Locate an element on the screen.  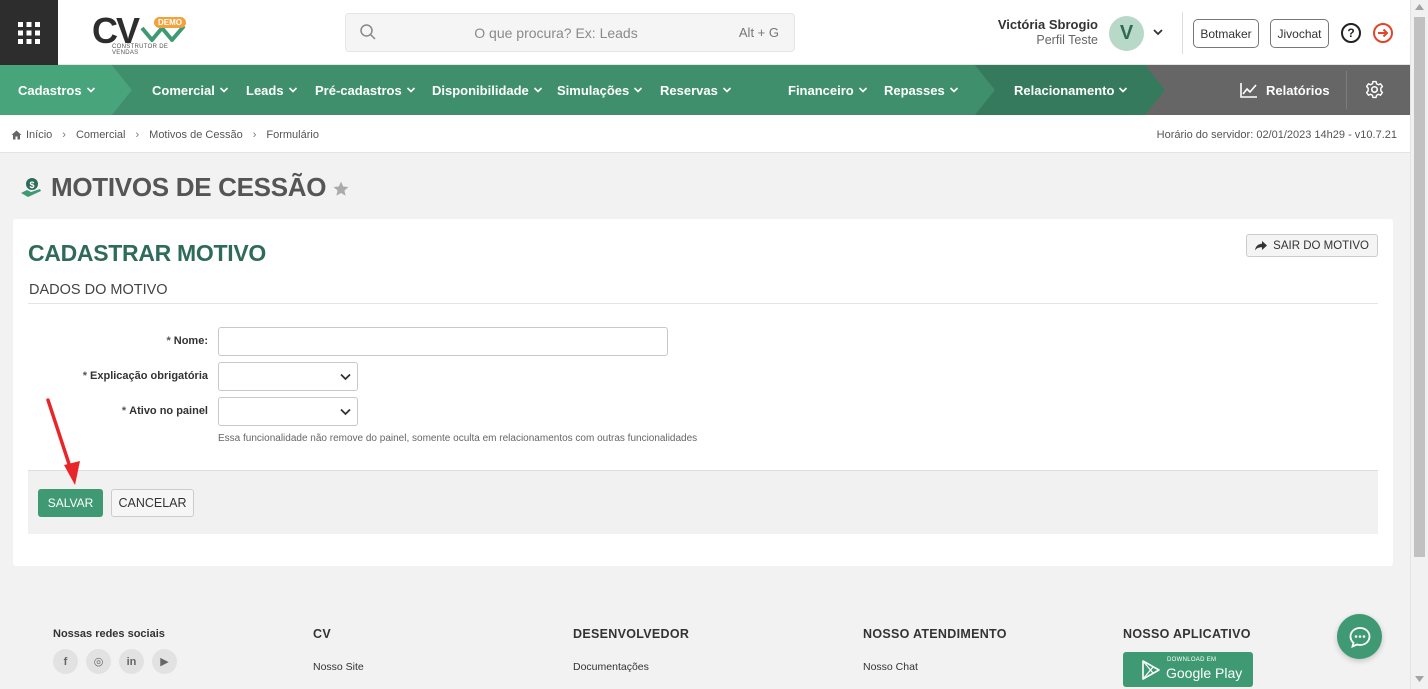
nav-comercial: Comercial is located at coordinates (190, 90).